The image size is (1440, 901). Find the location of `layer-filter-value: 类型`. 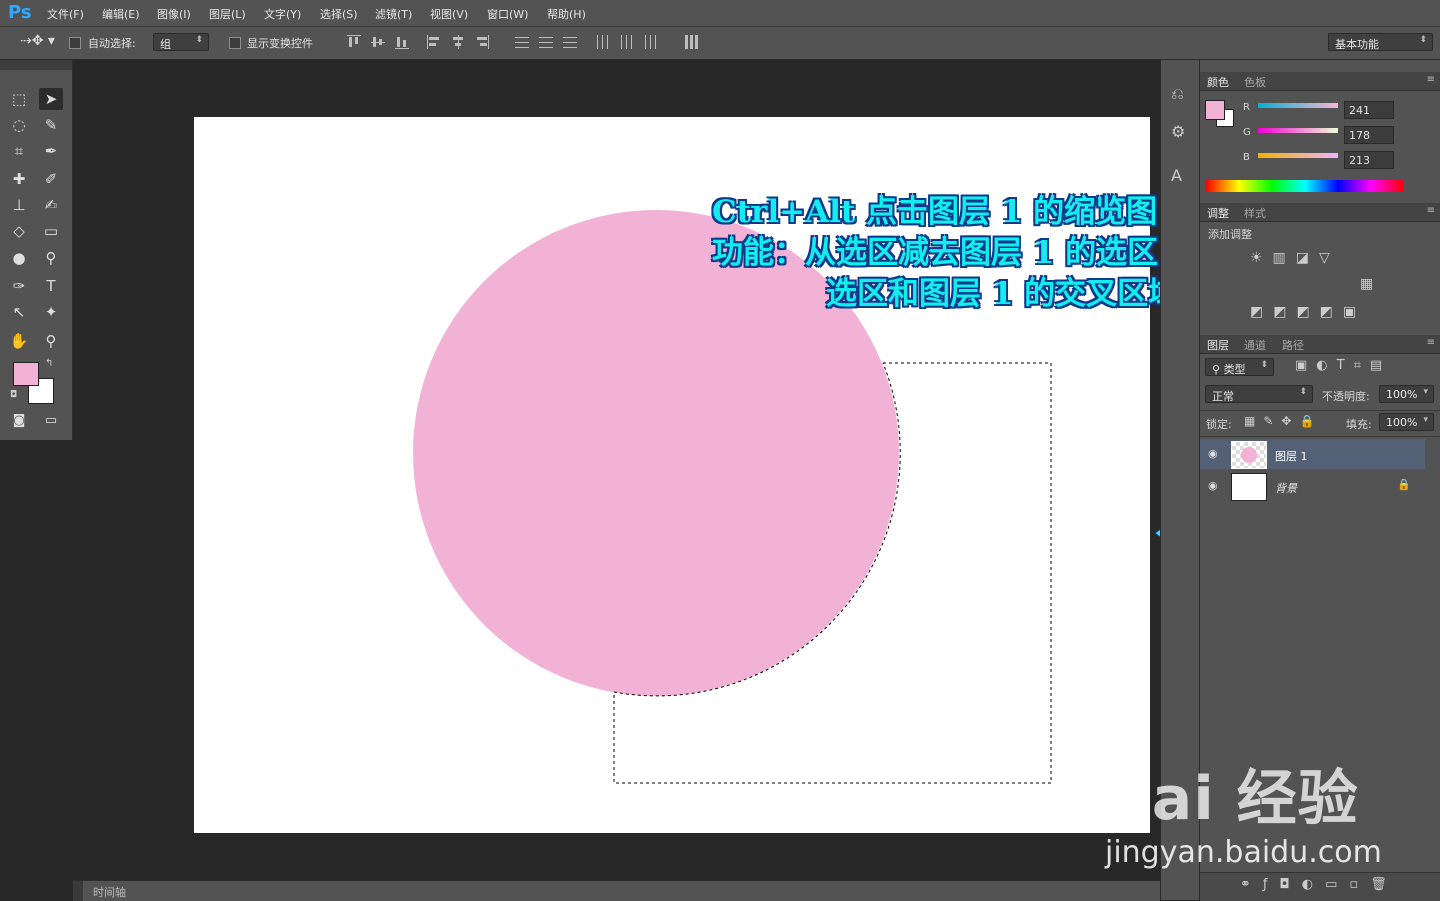

layer-filter-value: 类型 is located at coordinates (1234, 369).